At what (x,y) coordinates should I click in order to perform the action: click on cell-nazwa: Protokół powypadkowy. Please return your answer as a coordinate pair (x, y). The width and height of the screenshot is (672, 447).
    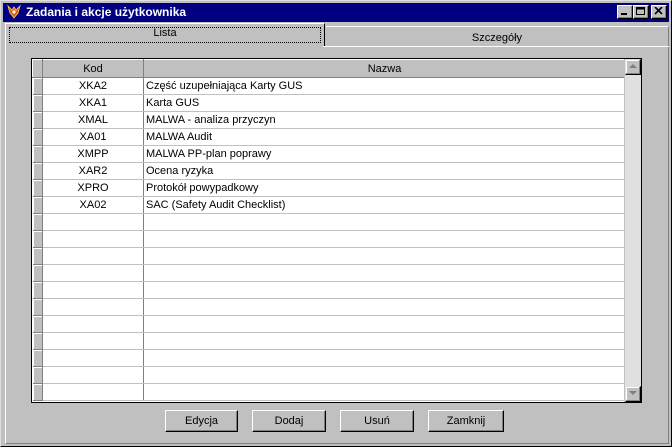
    Looking at the image, I should click on (384, 188).